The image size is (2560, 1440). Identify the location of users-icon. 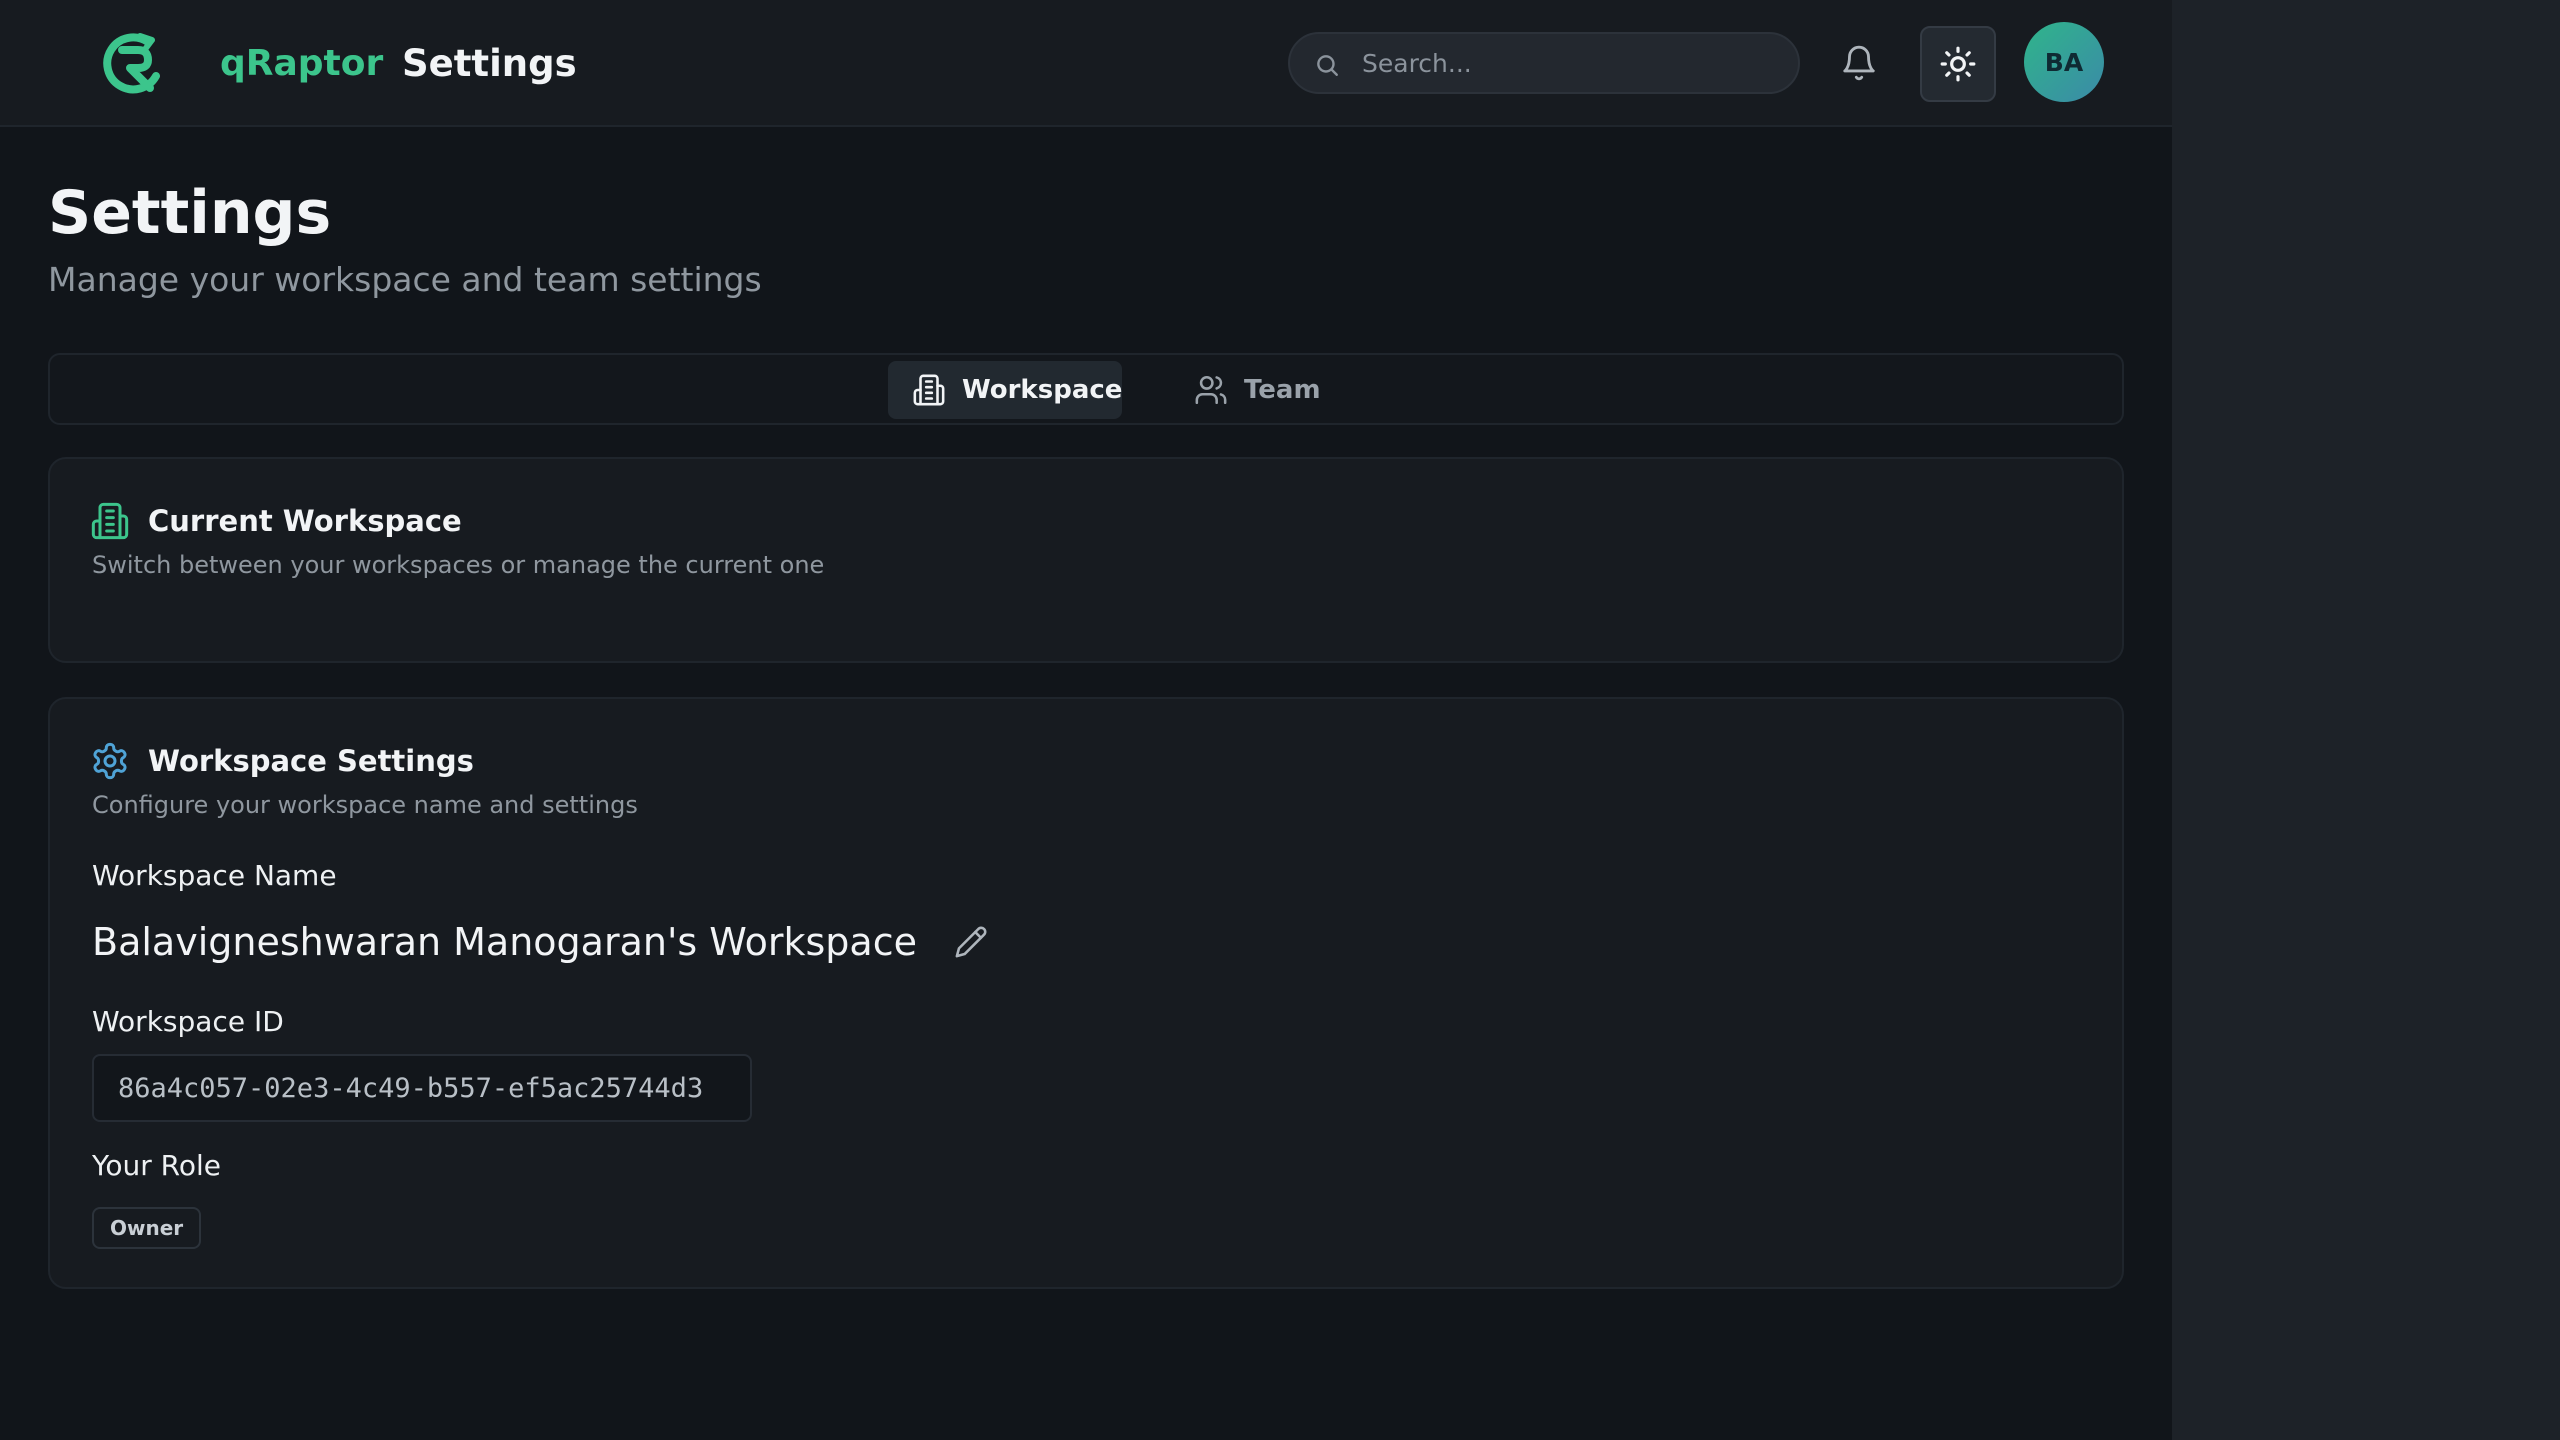
(1211, 390).